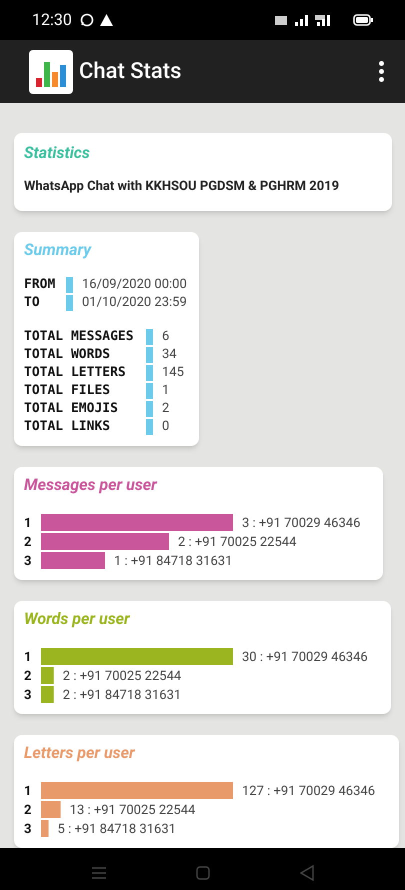 Image resolution: width=405 pixels, height=890 pixels. I want to click on card-title: Summary, so click(58, 249).